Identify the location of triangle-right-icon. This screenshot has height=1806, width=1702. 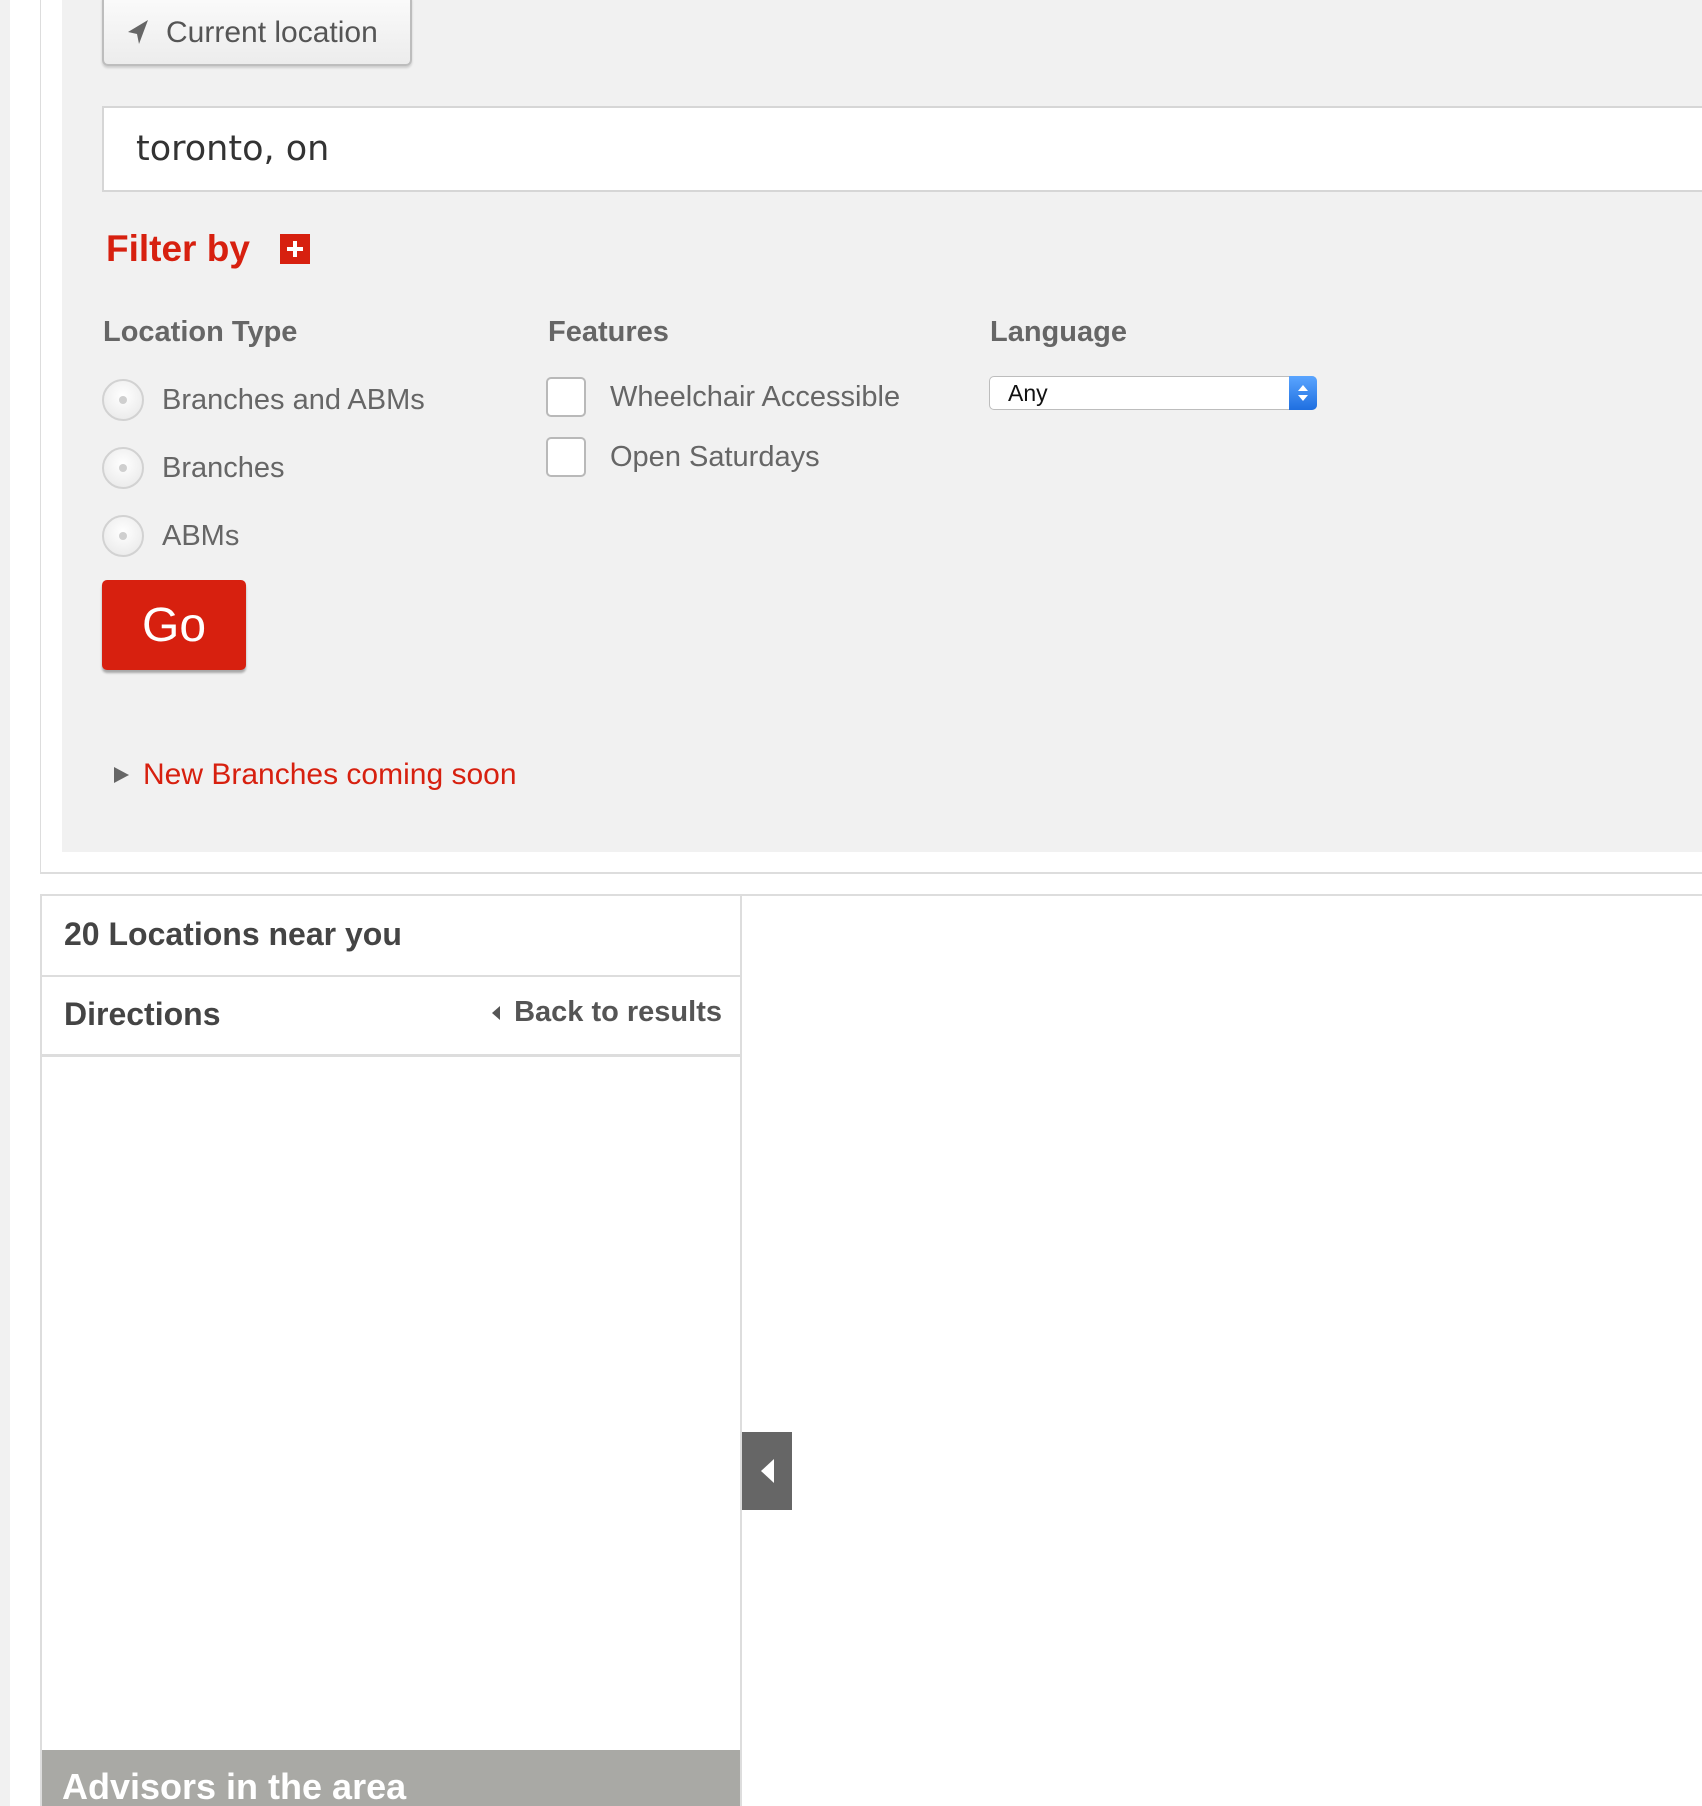
(121, 775).